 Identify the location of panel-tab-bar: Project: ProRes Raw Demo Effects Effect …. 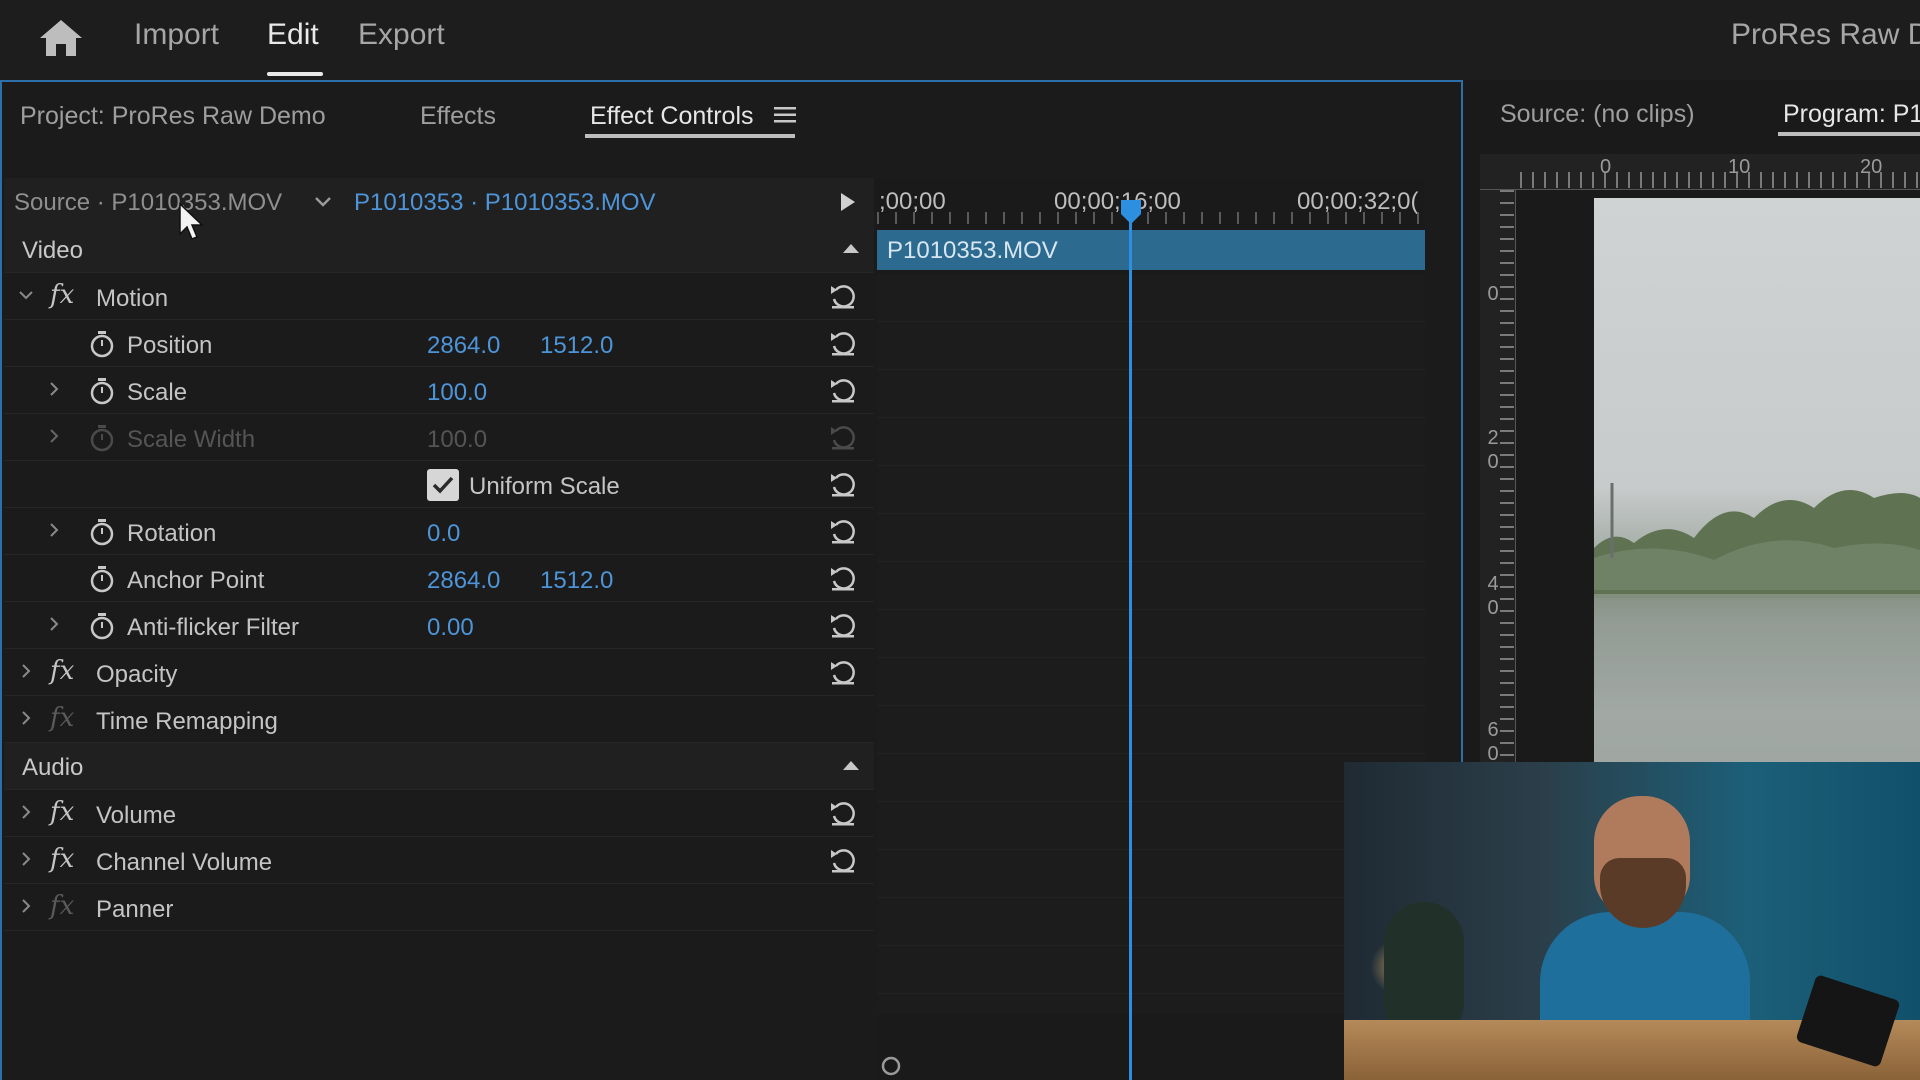
(731, 114).